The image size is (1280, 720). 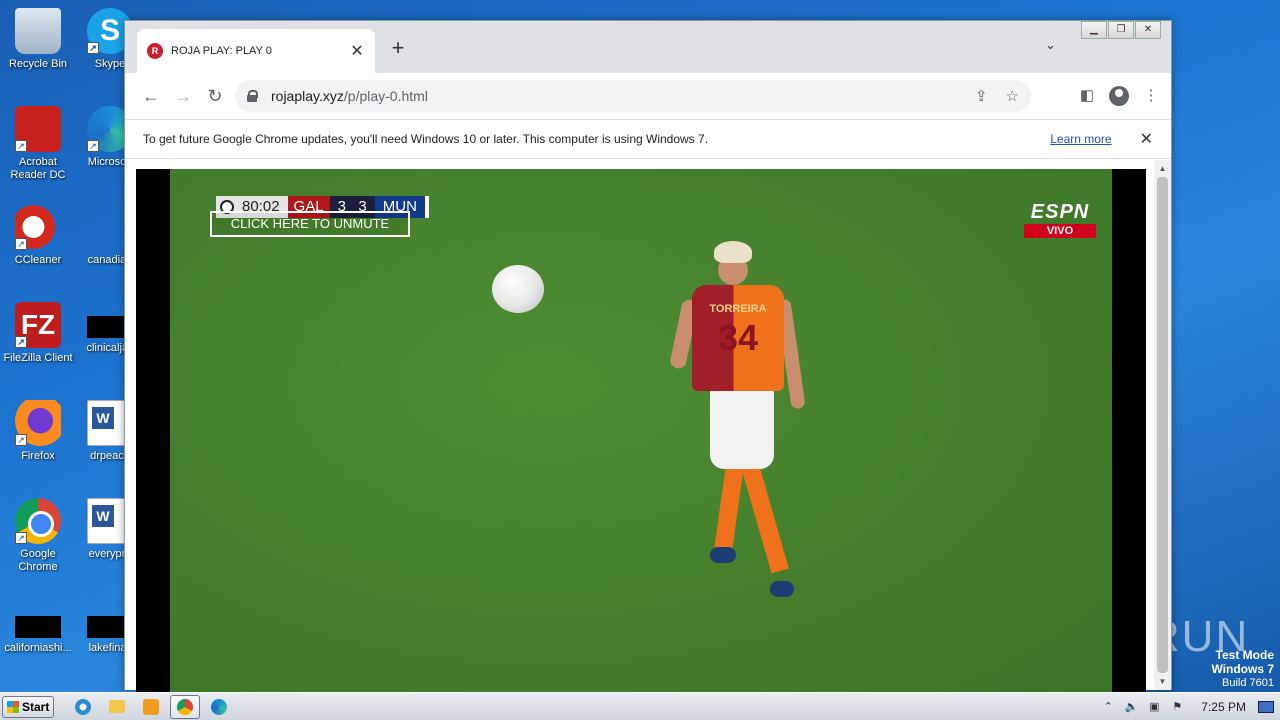 What do you see at coordinates (385, 96) in the screenshot?
I see `url-path: /p/play-0.html` at bounding box center [385, 96].